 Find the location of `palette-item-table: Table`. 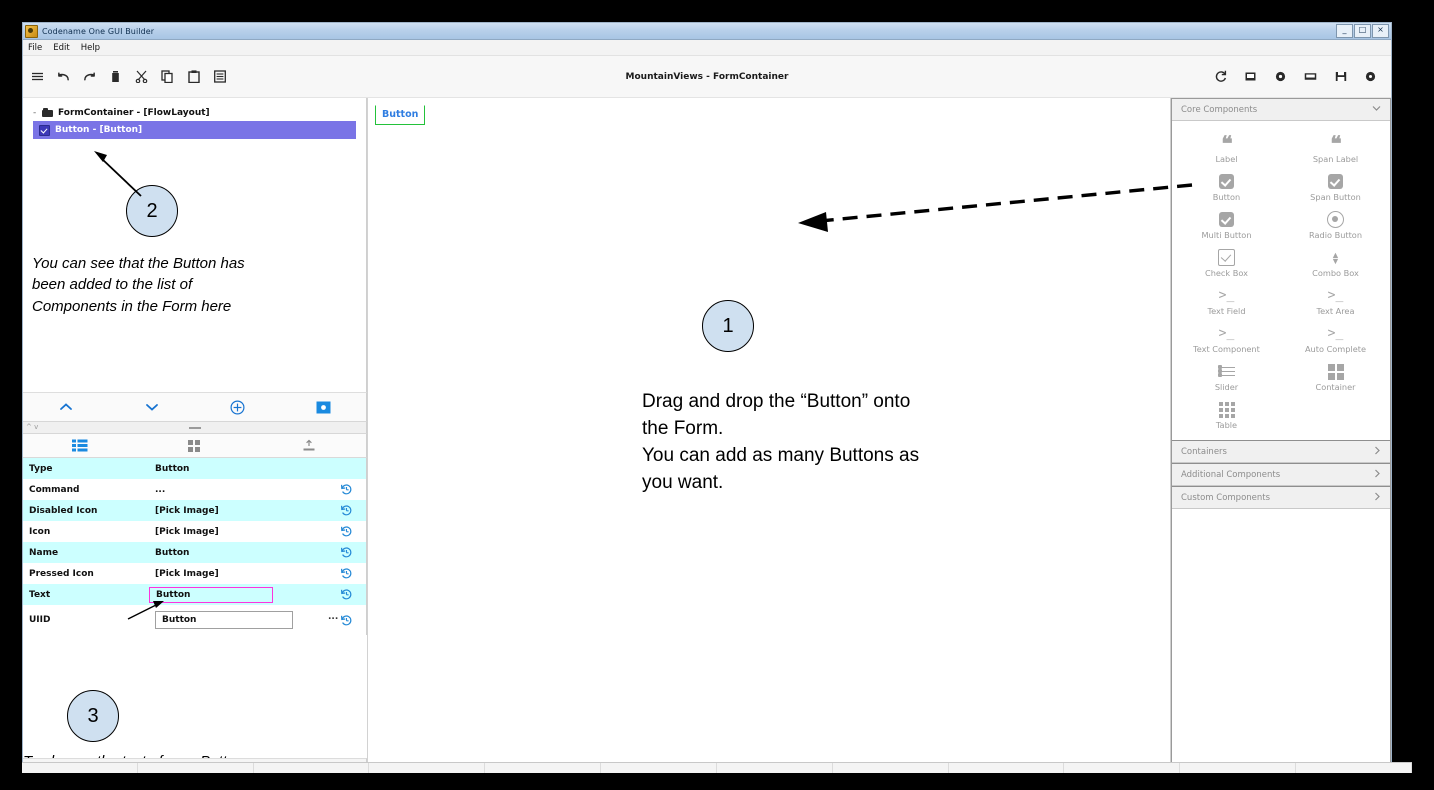

palette-item-table: Table is located at coordinates (1226, 415).